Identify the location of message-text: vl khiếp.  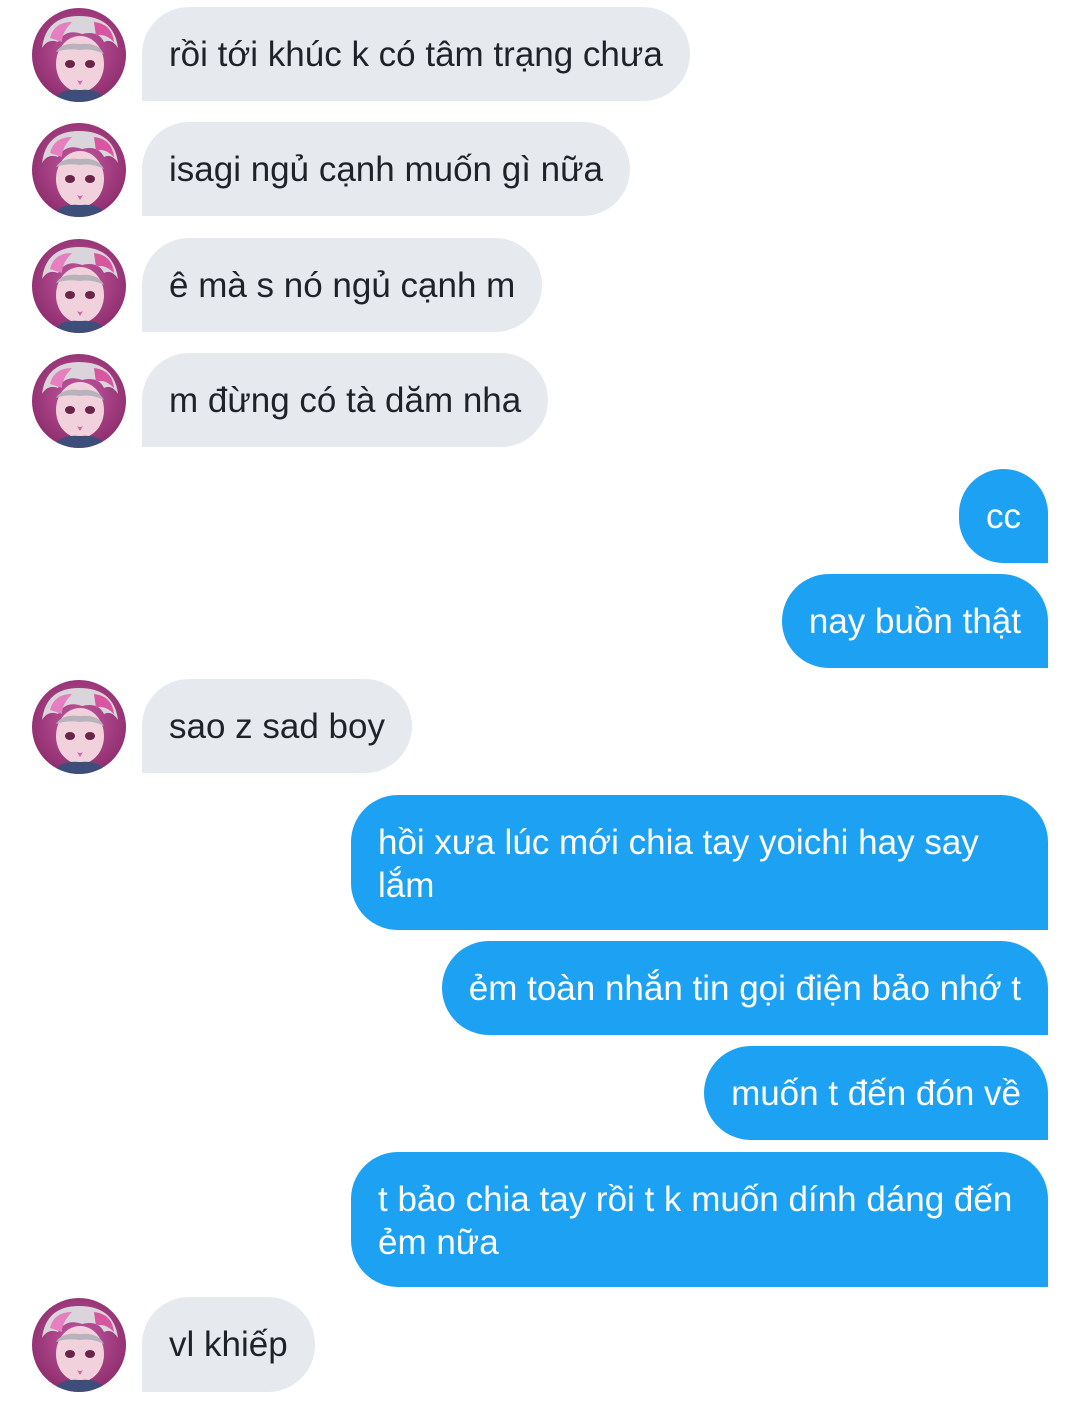
(228, 1344).